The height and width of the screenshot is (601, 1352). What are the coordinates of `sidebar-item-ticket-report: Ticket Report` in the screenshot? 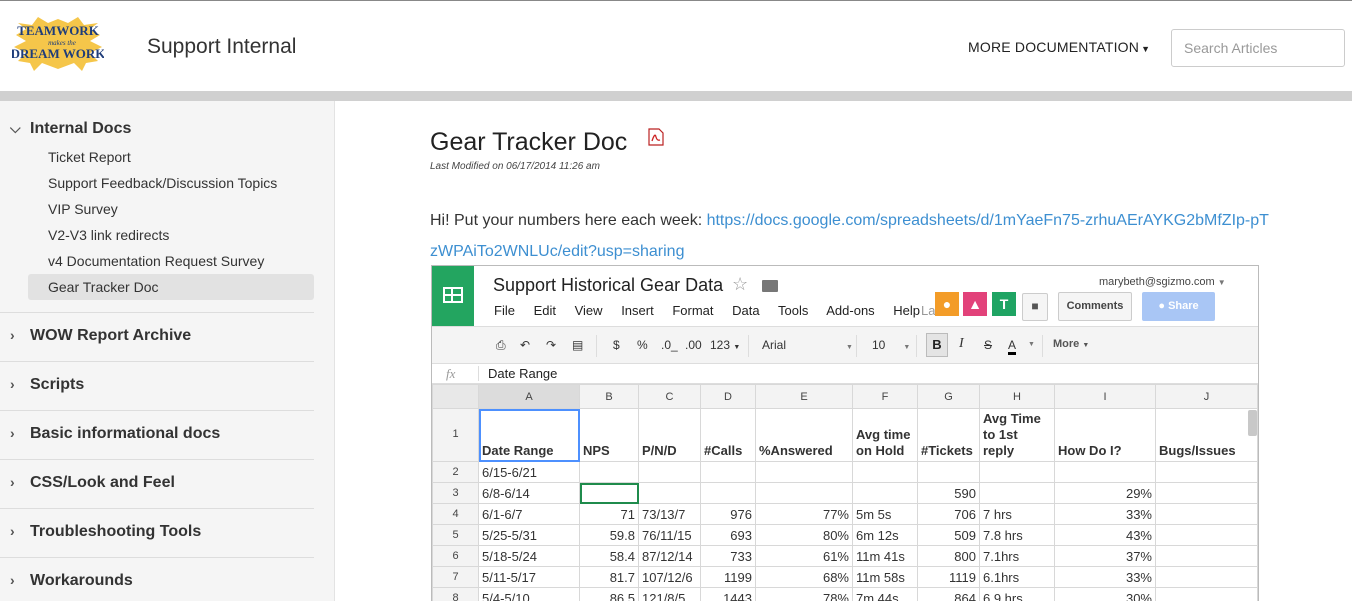 It's located at (89, 157).